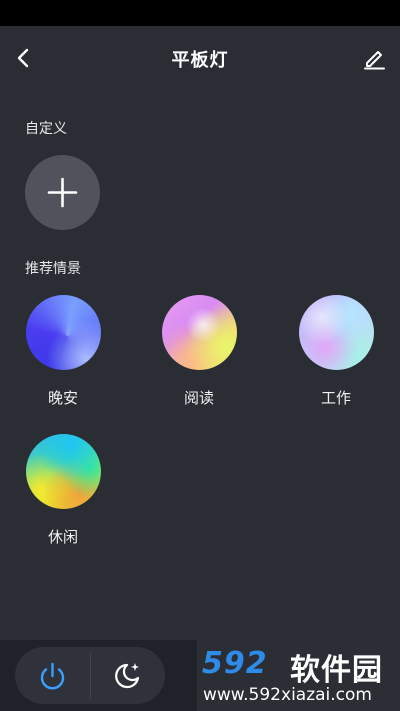  What do you see at coordinates (53, 269) in the screenshot?
I see `recommended-section-label: 推荐情景` at bounding box center [53, 269].